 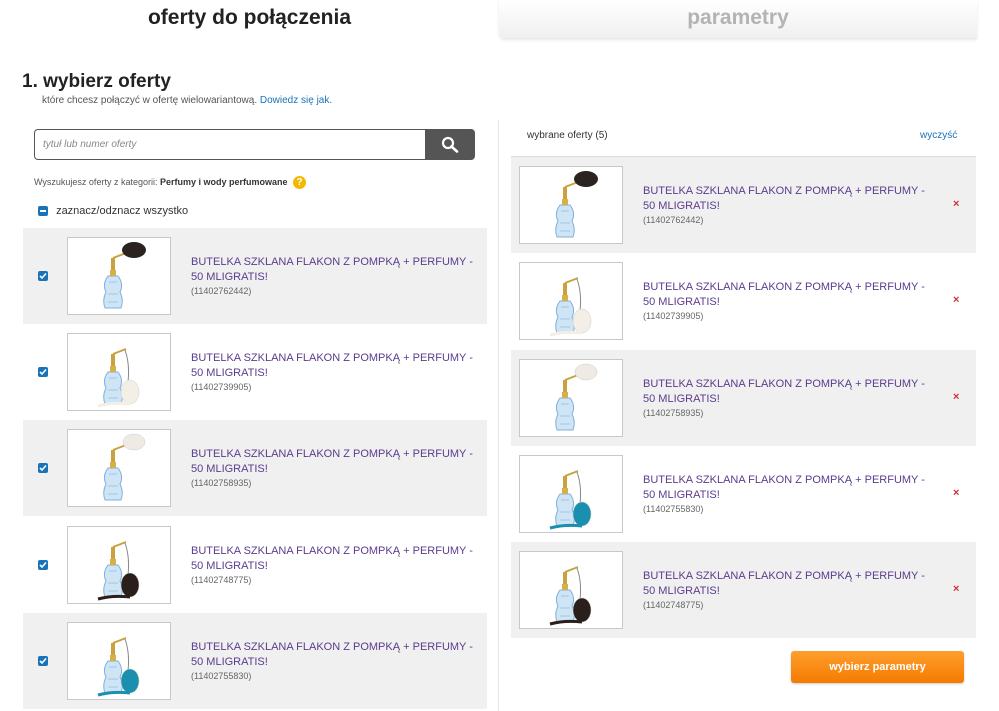 What do you see at coordinates (249, 19) in the screenshot?
I see `tab-offers-to-merge: oferty do połączenia` at bounding box center [249, 19].